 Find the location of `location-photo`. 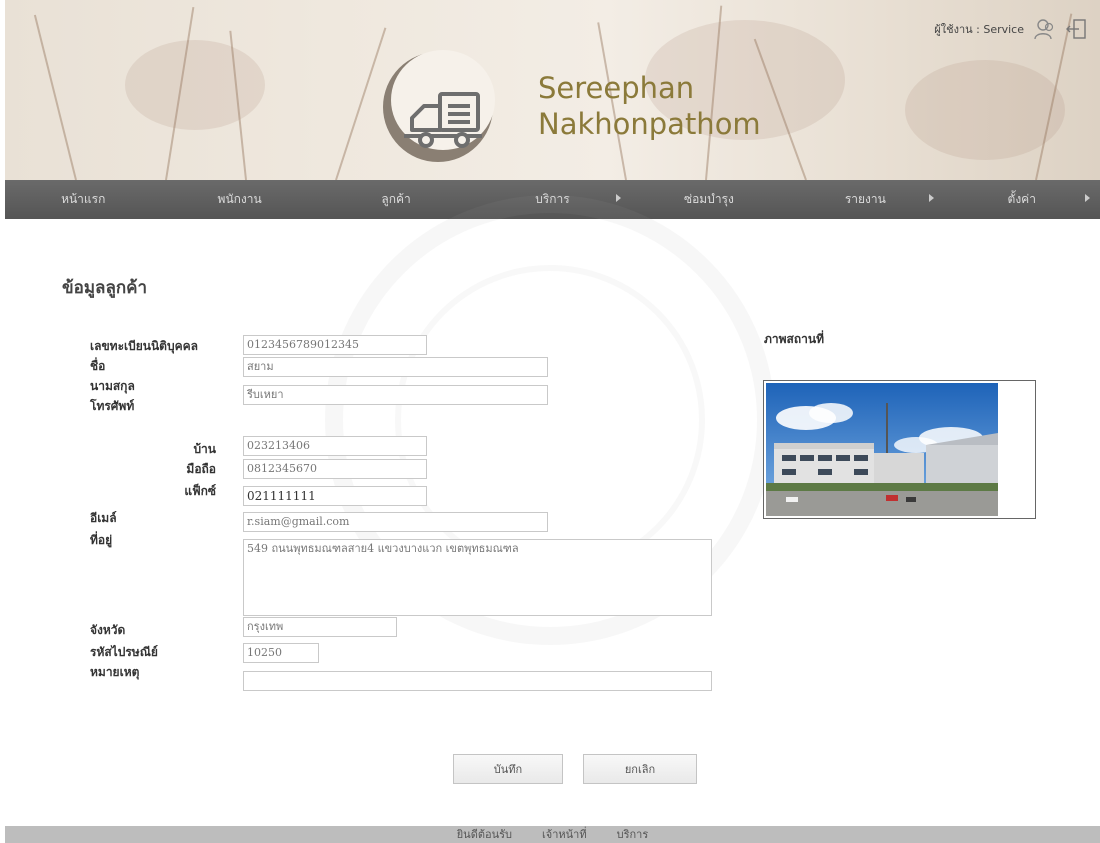

location-photo is located at coordinates (882, 449).